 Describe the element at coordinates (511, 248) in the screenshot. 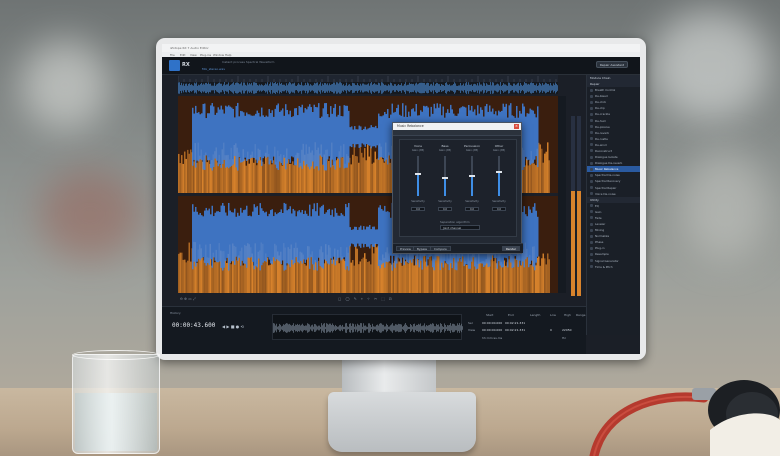

I see `render-button: Render` at that location.